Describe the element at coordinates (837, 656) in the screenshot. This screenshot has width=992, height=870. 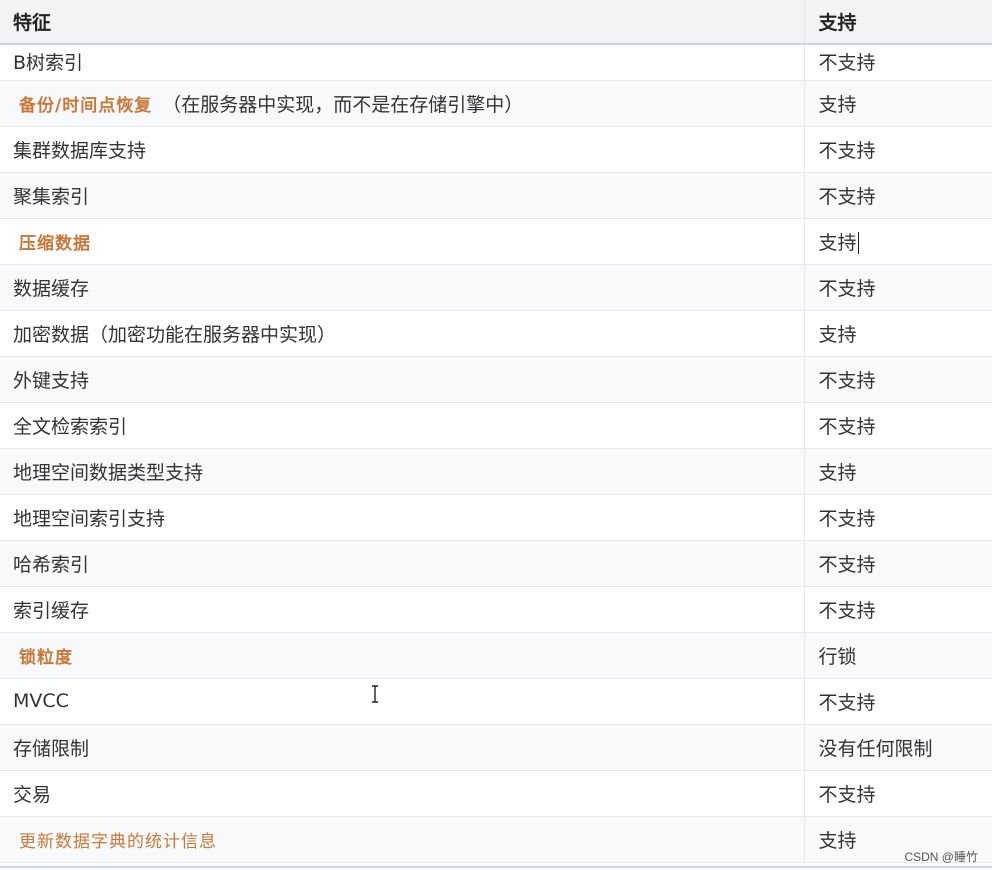
I see `support-value: 行锁` at that location.